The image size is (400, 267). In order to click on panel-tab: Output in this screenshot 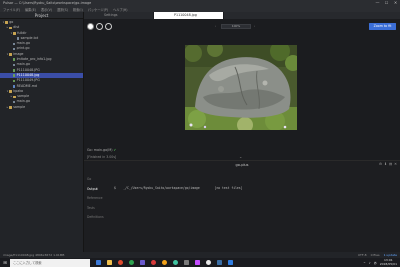, I will do `click(97, 190)`.